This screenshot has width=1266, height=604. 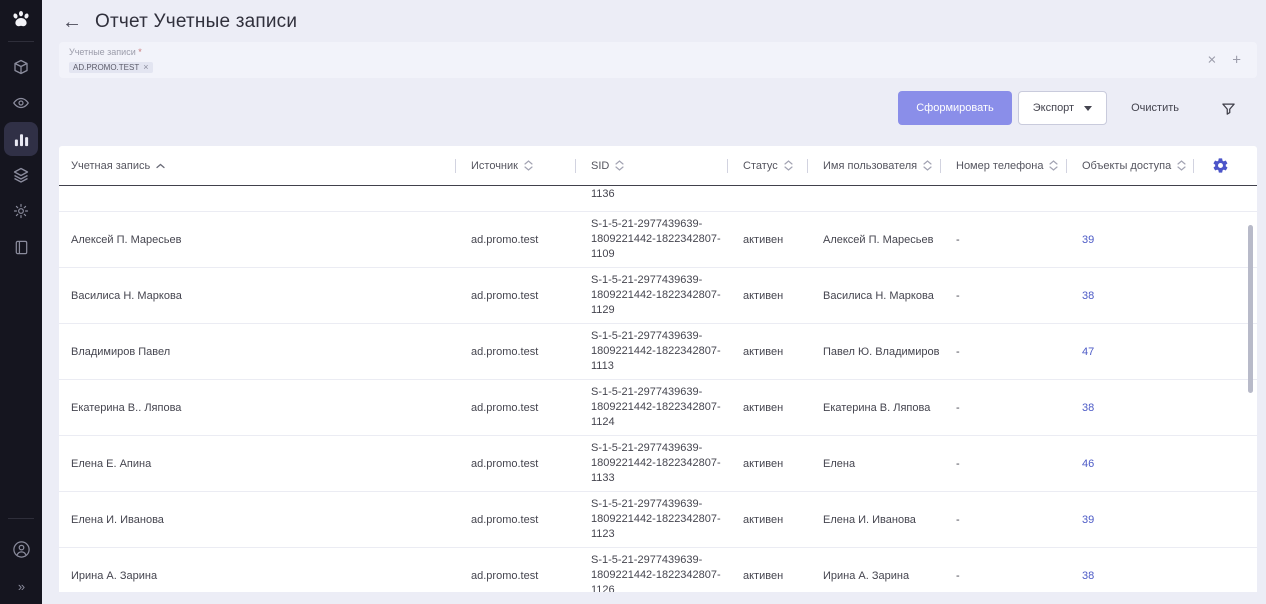 What do you see at coordinates (1053, 108) in the screenshot?
I see `export-label: Экспорт` at bounding box center [1053, 108].